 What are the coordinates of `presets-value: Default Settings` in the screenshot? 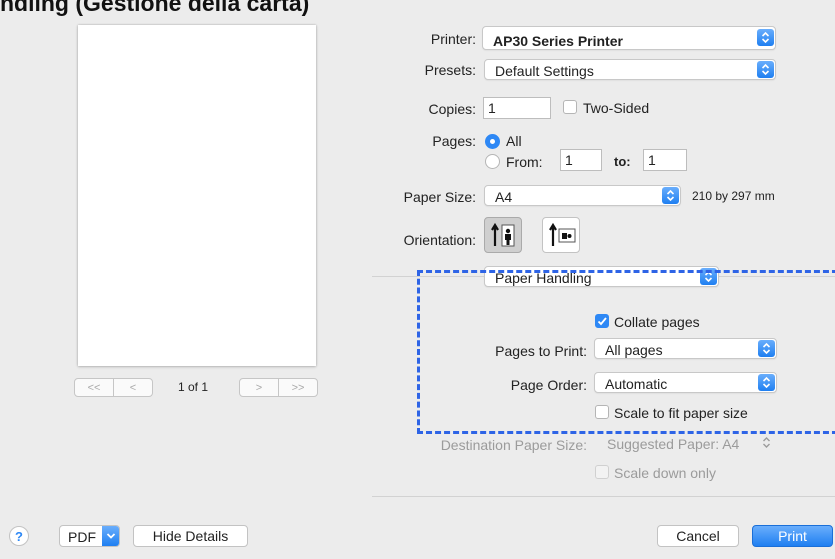 It's located at (544, 71).